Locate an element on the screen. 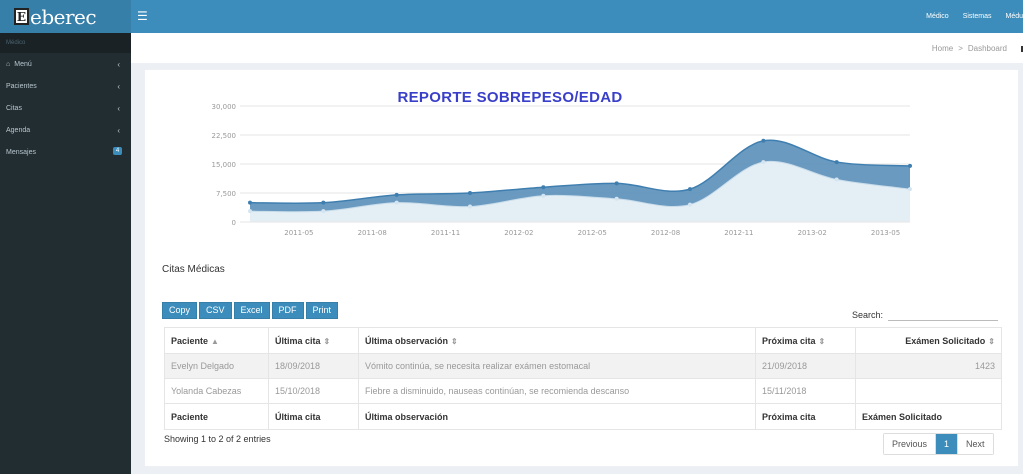  cell-ultima-cita: 15/10/2018 is located at coordinates (313, 391).